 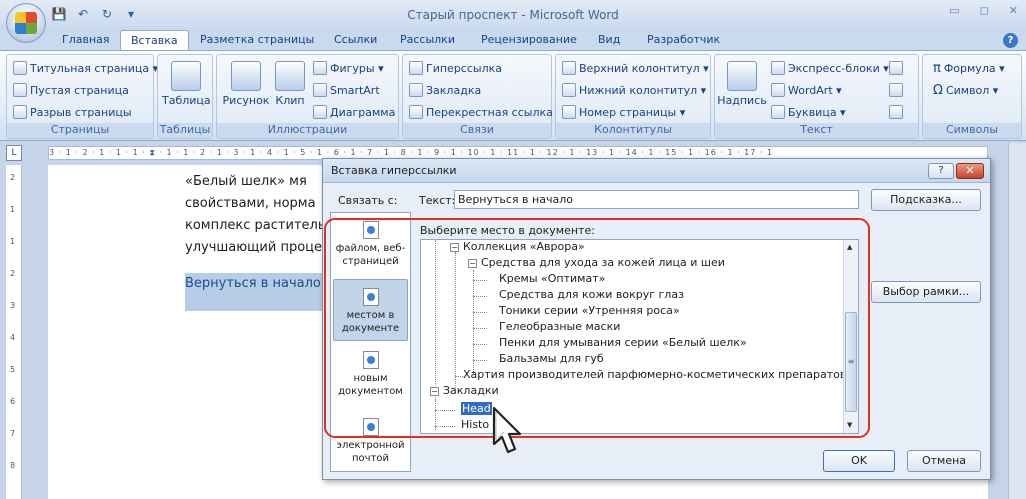 What do you see at coordinates (71, 90) in the screenshot?
I see `blank-page-button: Пустая страница` at bounding box center [71, 90].